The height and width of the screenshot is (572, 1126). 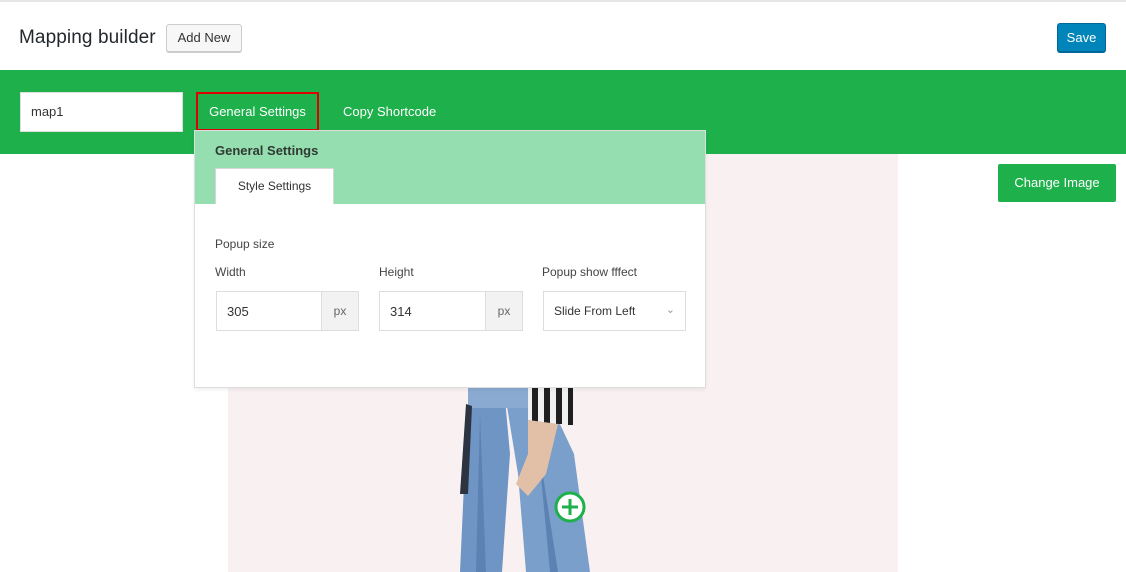 What do you see at coordinates (204, 38) in the screenshot?
I see `add-new-button: Add New` at bounding box center [204, 38].